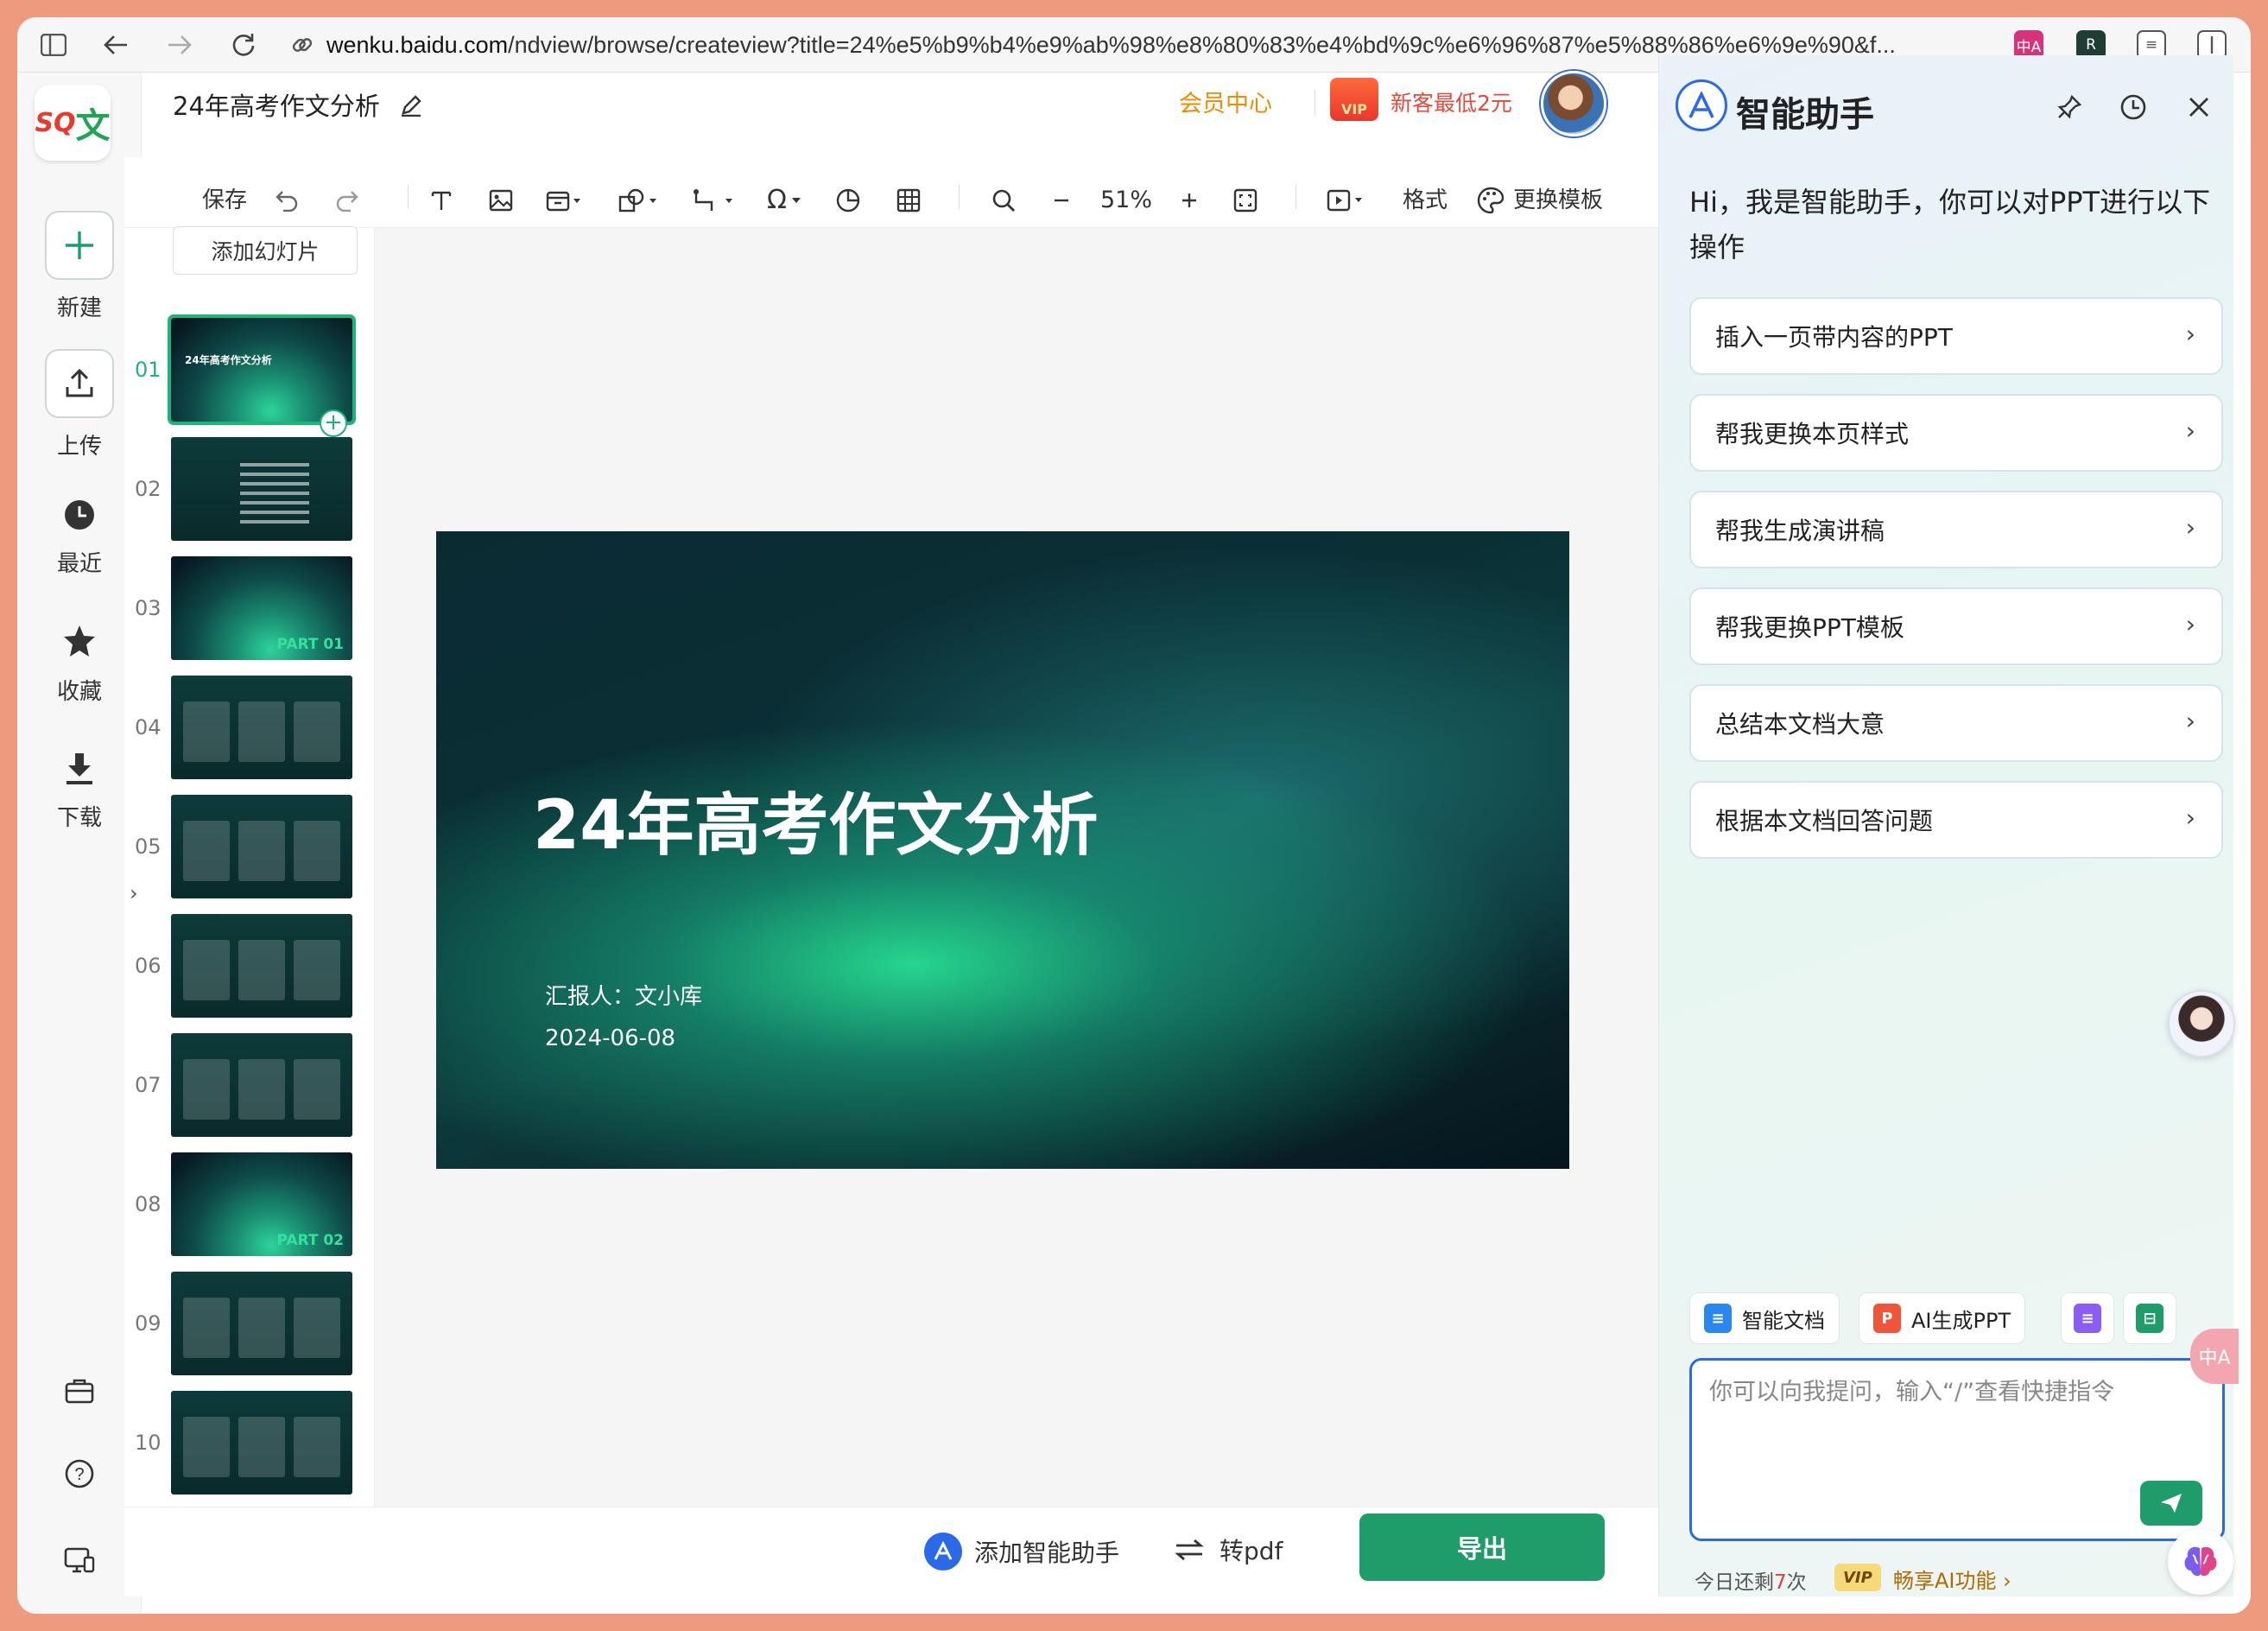  Describe the element at coordinates (1951, 1437) in the screenshot. I see `assistant-input` at that location.